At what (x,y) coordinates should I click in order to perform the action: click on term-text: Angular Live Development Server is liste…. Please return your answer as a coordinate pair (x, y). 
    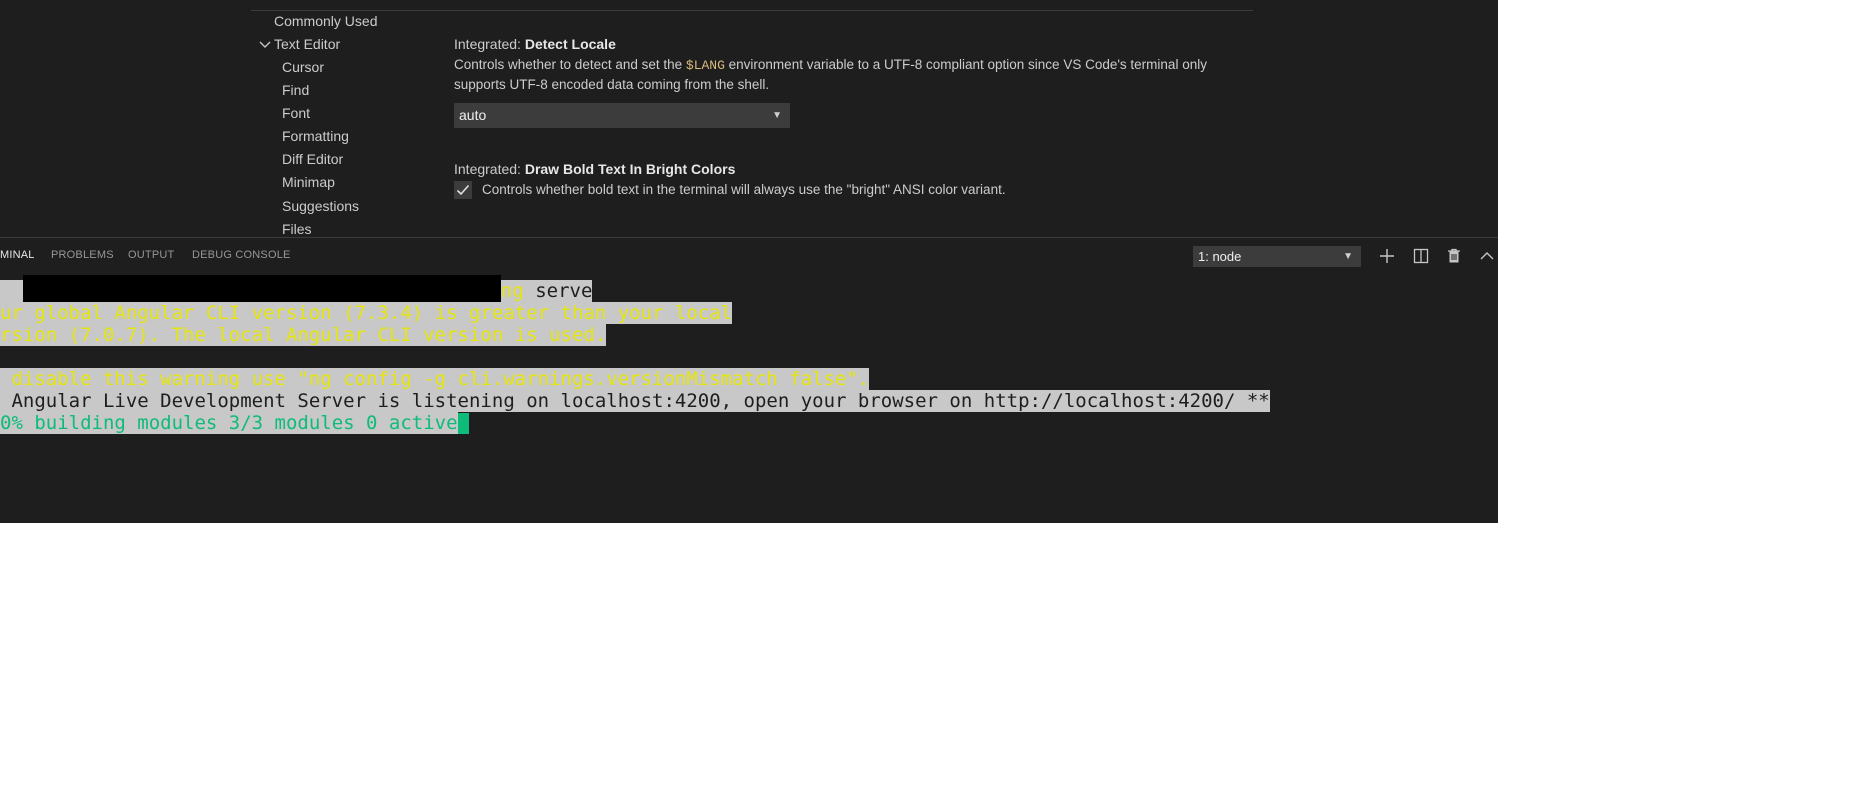
    Looking at the image, I should click on (635, 401).